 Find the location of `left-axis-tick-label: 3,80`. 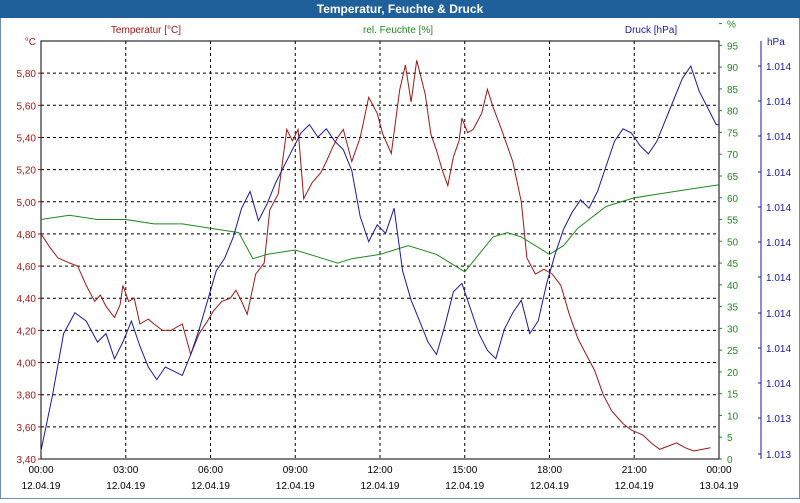

left-axis-tick-label: 3,80 is located at coordinates (27, 396).